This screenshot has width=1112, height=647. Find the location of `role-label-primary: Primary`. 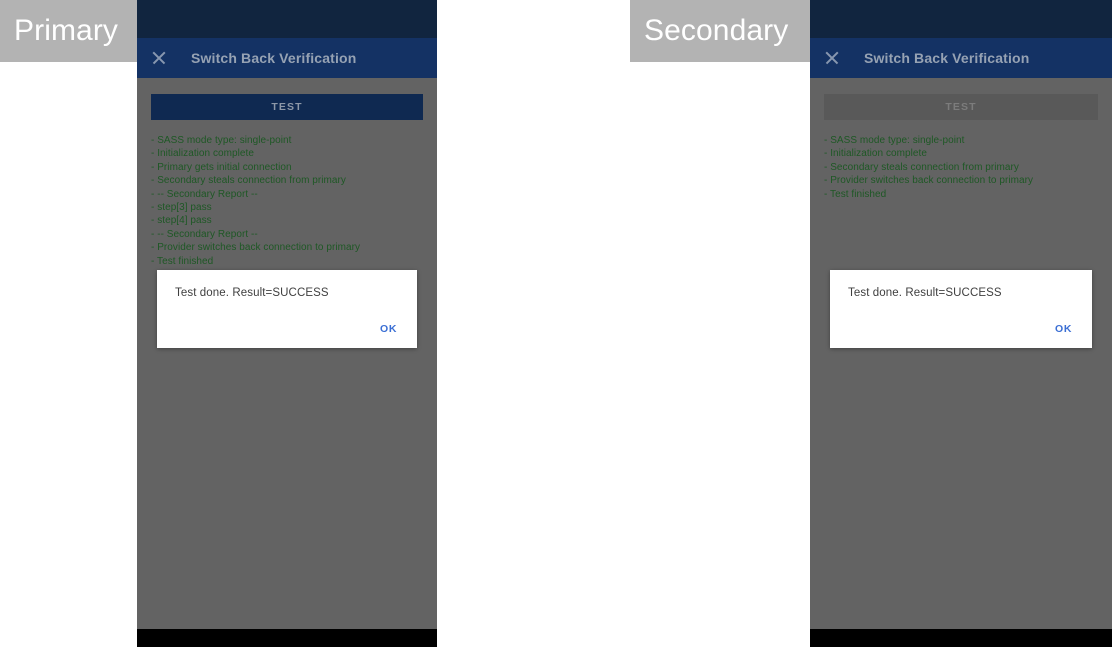

role-label-primary: Primary is located at coordinates (68, 31).